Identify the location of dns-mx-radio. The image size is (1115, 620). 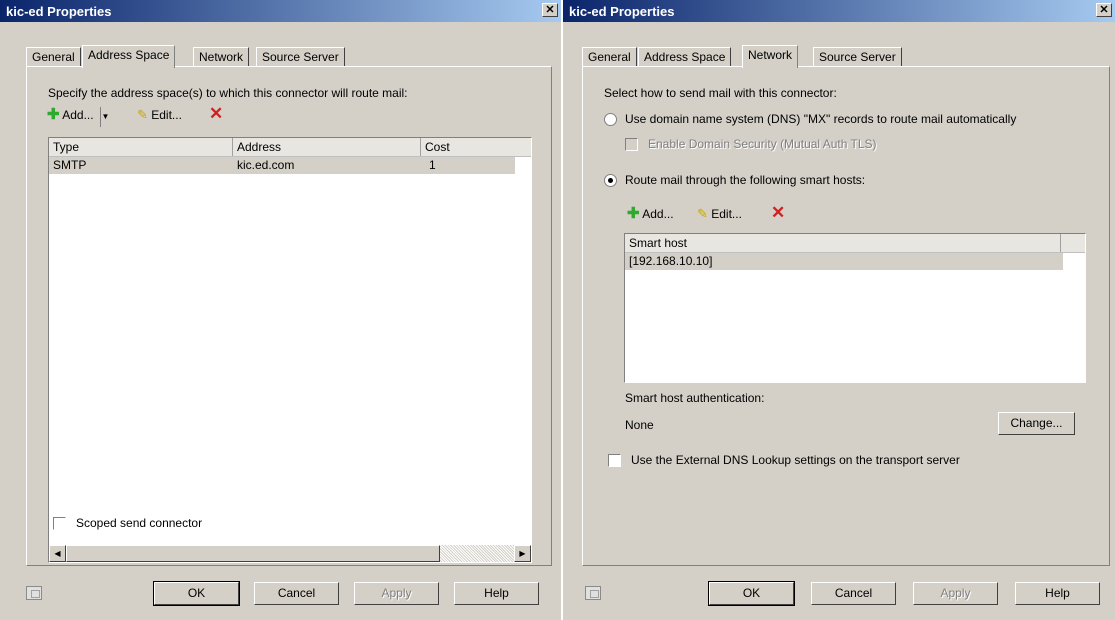
(610, 119).